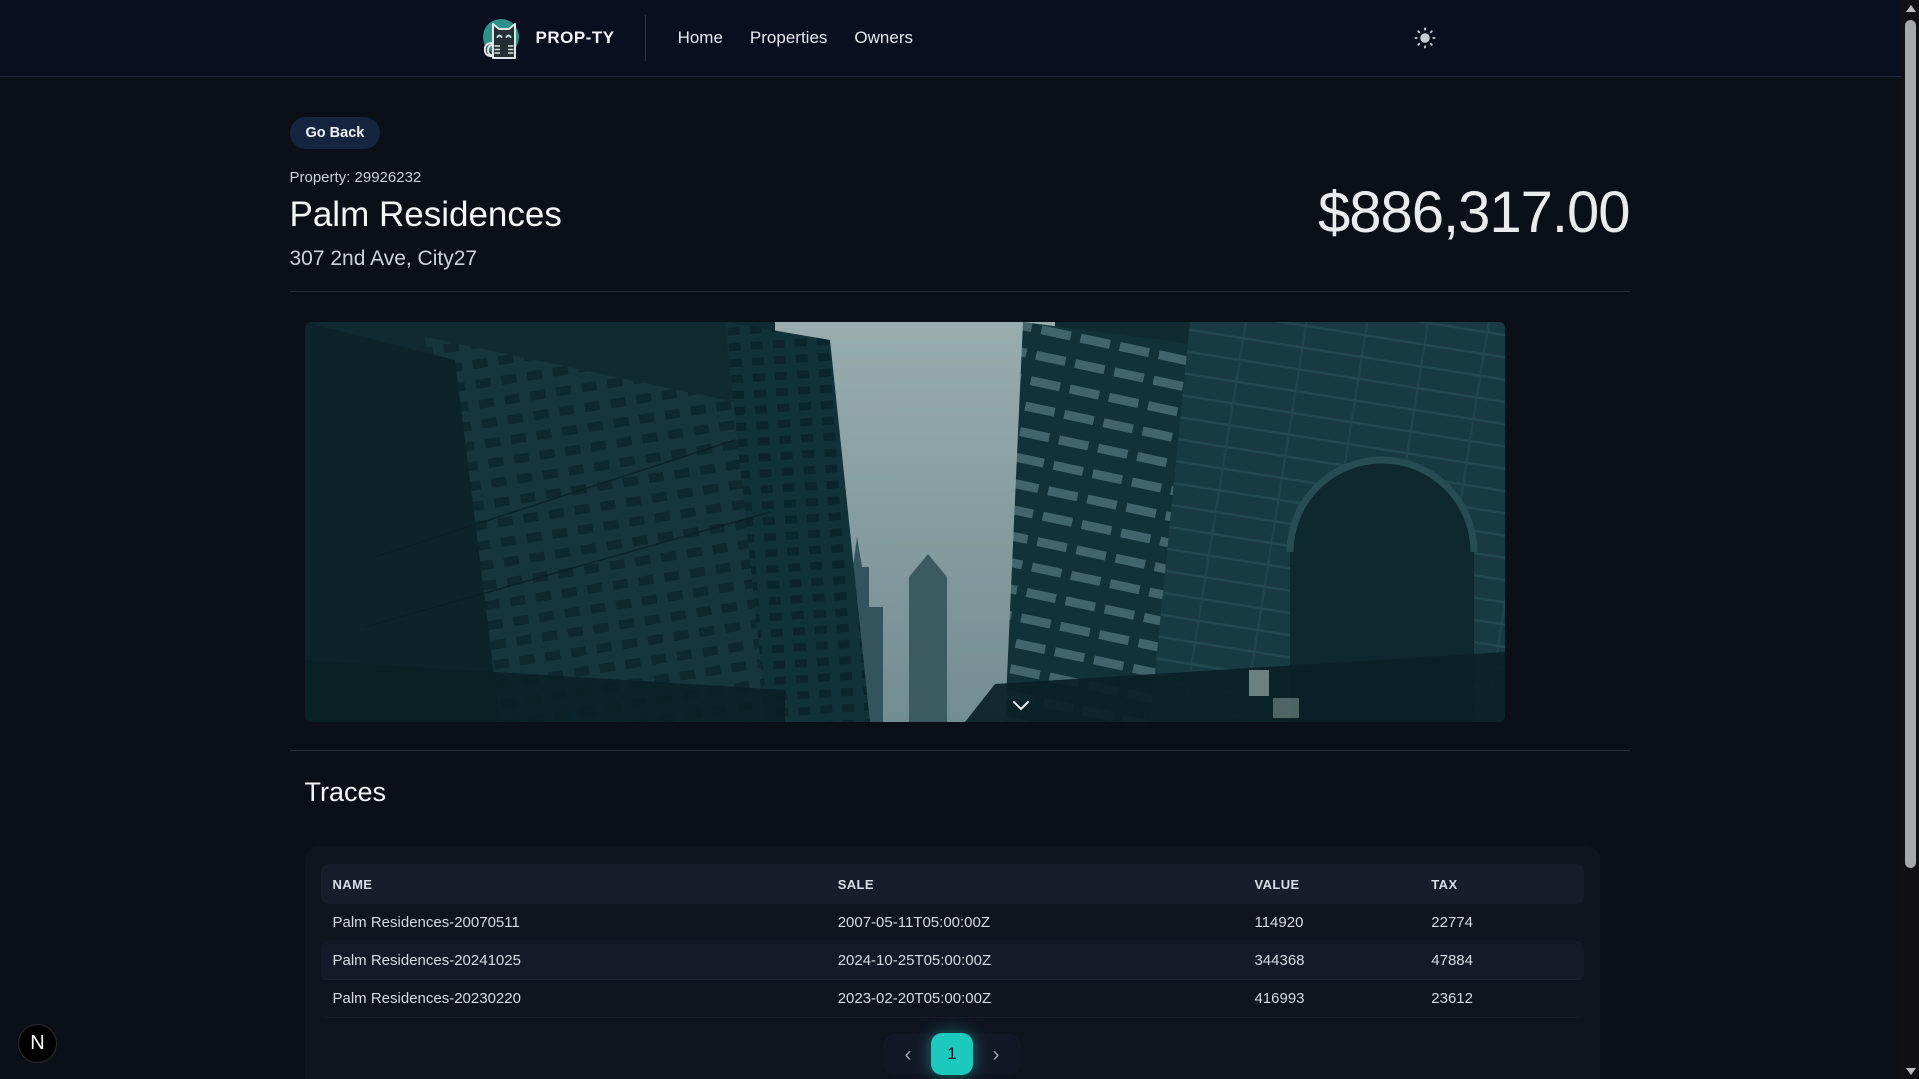 The width and height of the screenshot is (1919, 1079). What do you see at coordinates (996, 1054) in the screenshot?
I see `next-page-button: ›` at bounding box center [996, 1054].